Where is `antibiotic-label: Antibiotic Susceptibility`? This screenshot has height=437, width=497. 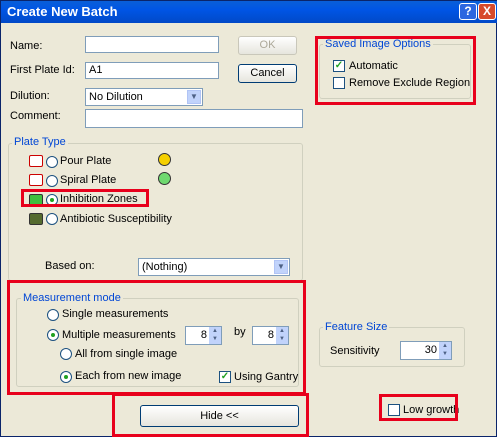
antibiotic-label: Antibiotic Susceptibility is located at coordinates (116, 219).